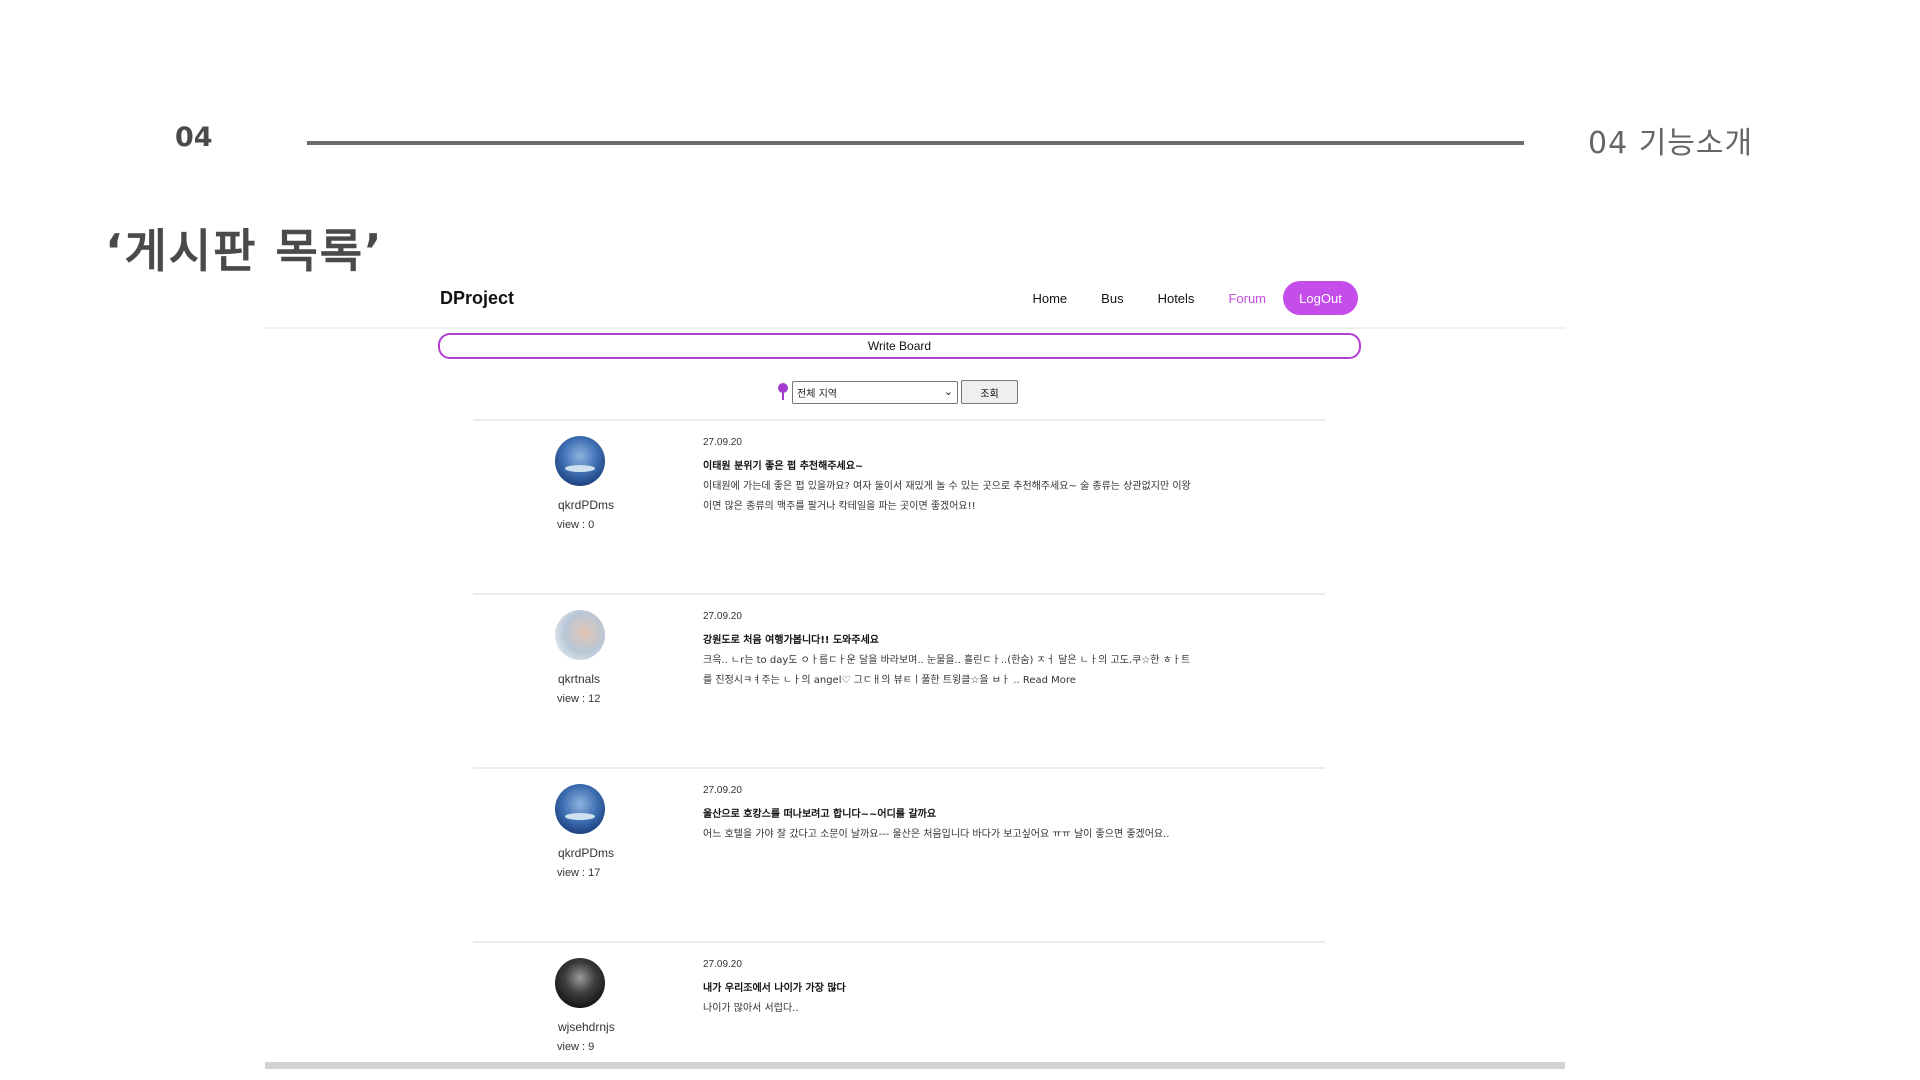  Describe the element at coordinates (579, 873) in the screenshot. I see `post-views: view : 17` at that location.